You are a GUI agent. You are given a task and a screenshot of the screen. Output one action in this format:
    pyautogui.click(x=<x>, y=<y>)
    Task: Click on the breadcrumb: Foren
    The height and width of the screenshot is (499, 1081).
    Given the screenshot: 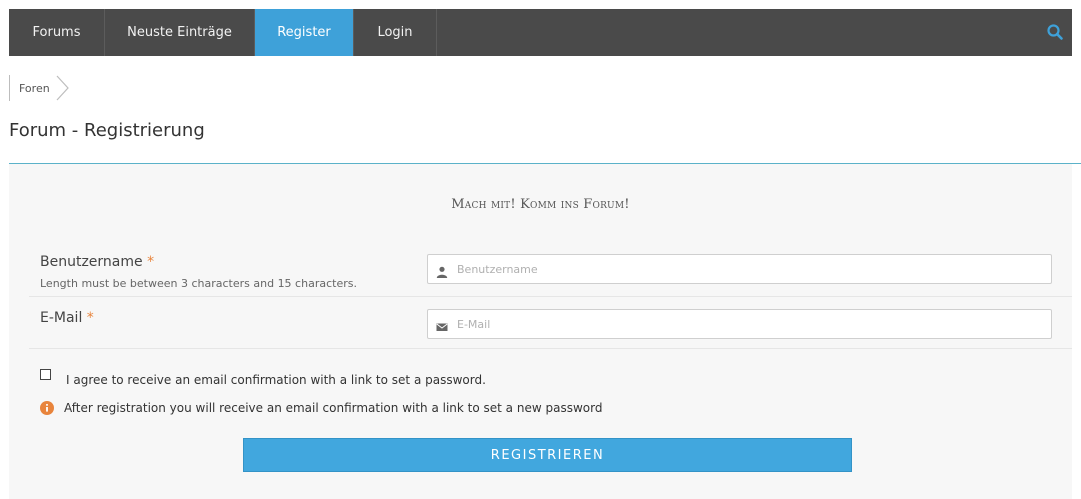 What is the action you would take?
    pyautogui.click(x=39, y=88)
    